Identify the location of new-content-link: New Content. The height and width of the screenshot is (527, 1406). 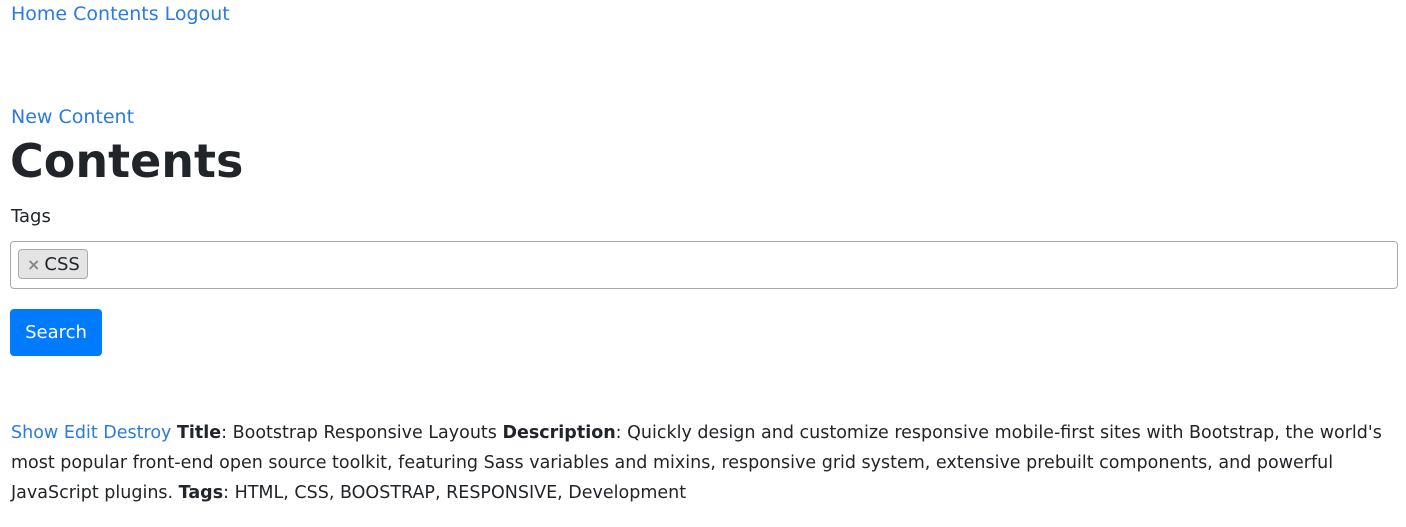
(72, 117).